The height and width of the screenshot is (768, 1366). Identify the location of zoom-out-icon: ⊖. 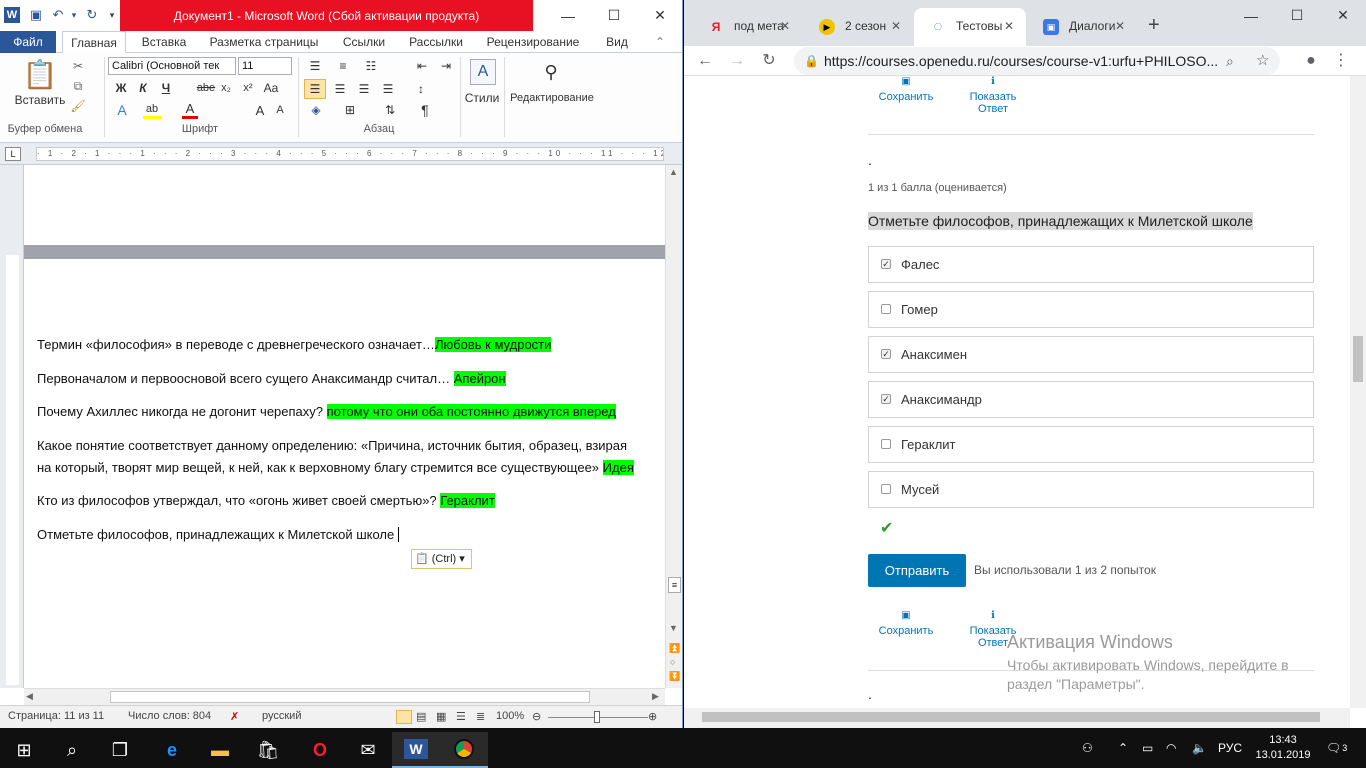
(536, 716).